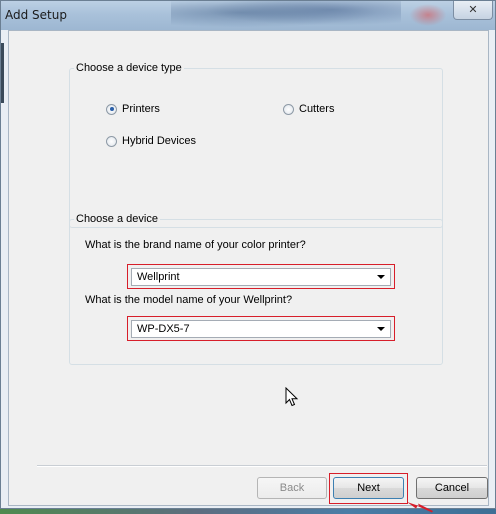 Image resolution: width=496 pixels, height=514 pixels. I want to click on brand-select: Wellprint, so click(261, 277).